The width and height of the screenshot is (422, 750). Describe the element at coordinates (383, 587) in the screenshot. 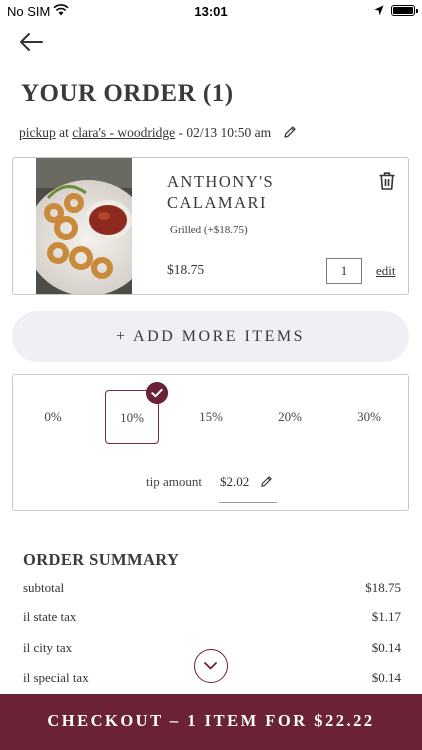

I see `summary-value: $18.75` at that location.